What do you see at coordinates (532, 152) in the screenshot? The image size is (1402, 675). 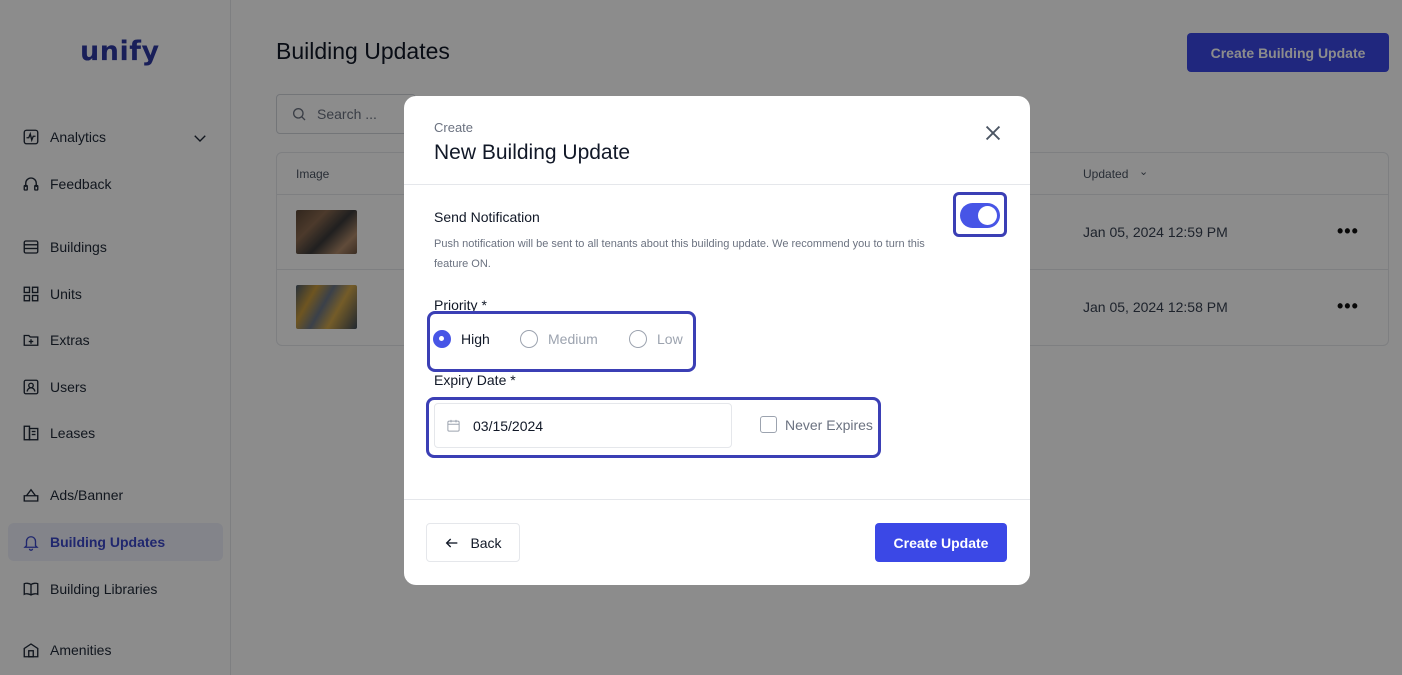 I see `modal-title: New Building Update` at bounding box center [532, 152].